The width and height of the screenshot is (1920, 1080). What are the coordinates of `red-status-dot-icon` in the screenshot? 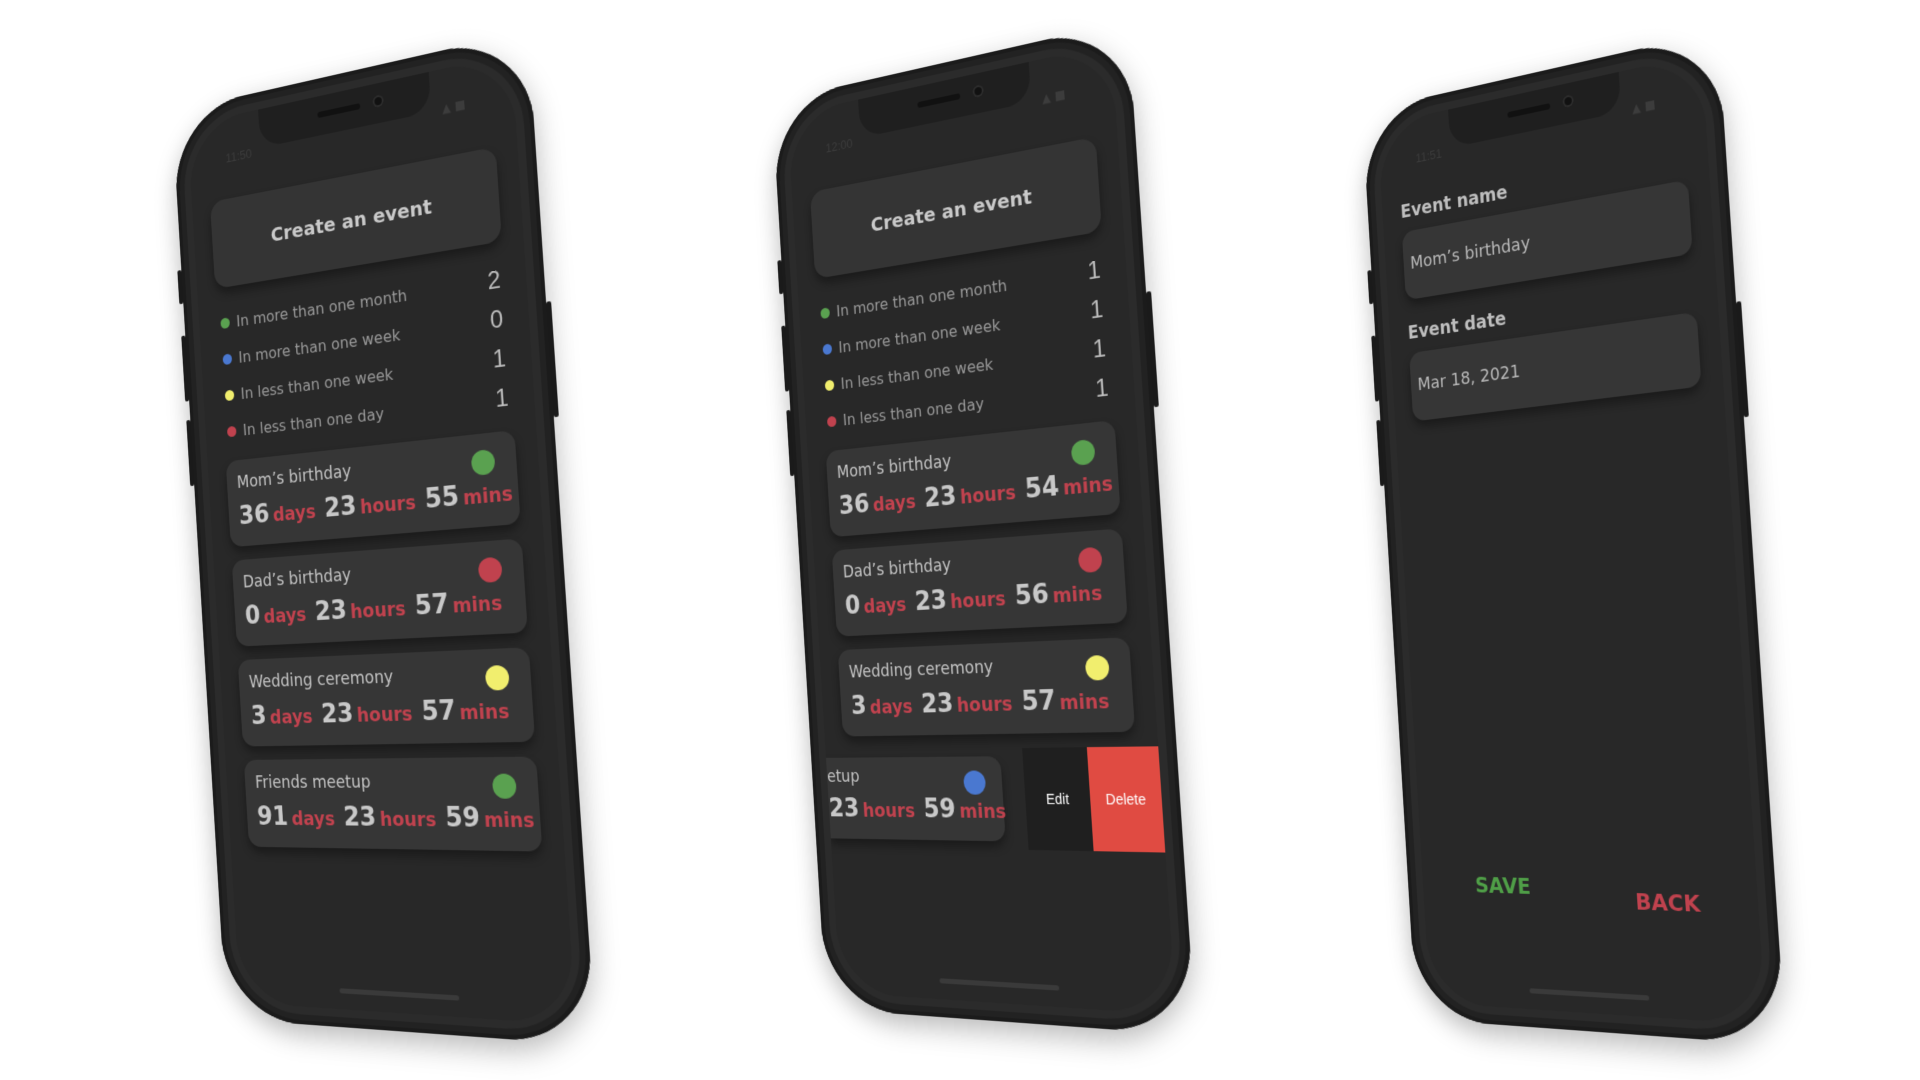 It's located at (490, 570).